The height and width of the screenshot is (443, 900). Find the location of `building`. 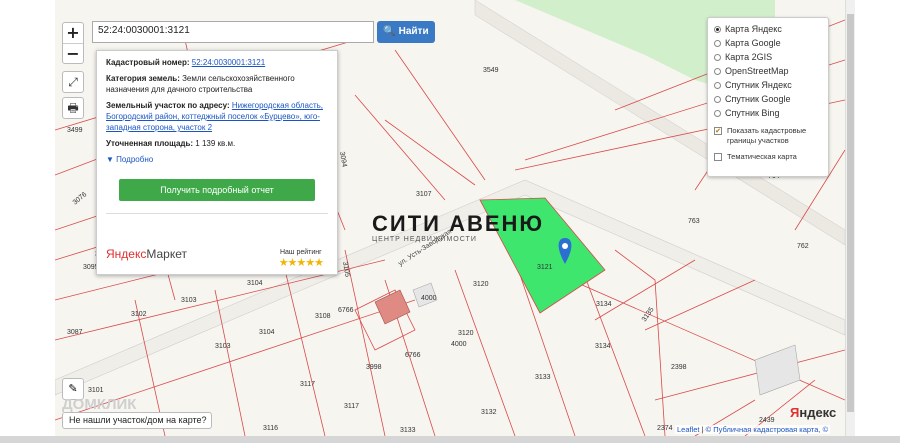

building is located at coordinates (392, 307).